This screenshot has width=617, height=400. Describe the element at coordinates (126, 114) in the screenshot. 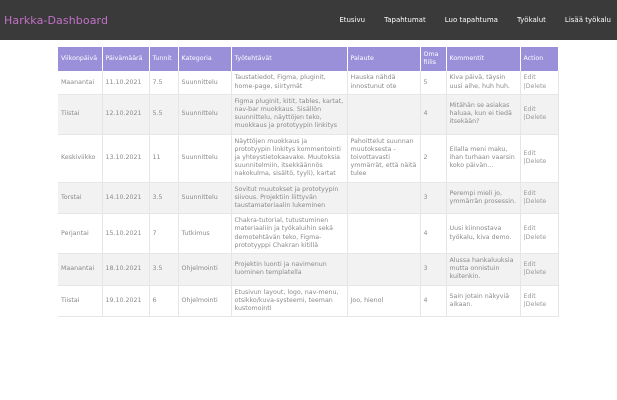

I see `cell-date: 12.10.2021` at that location.